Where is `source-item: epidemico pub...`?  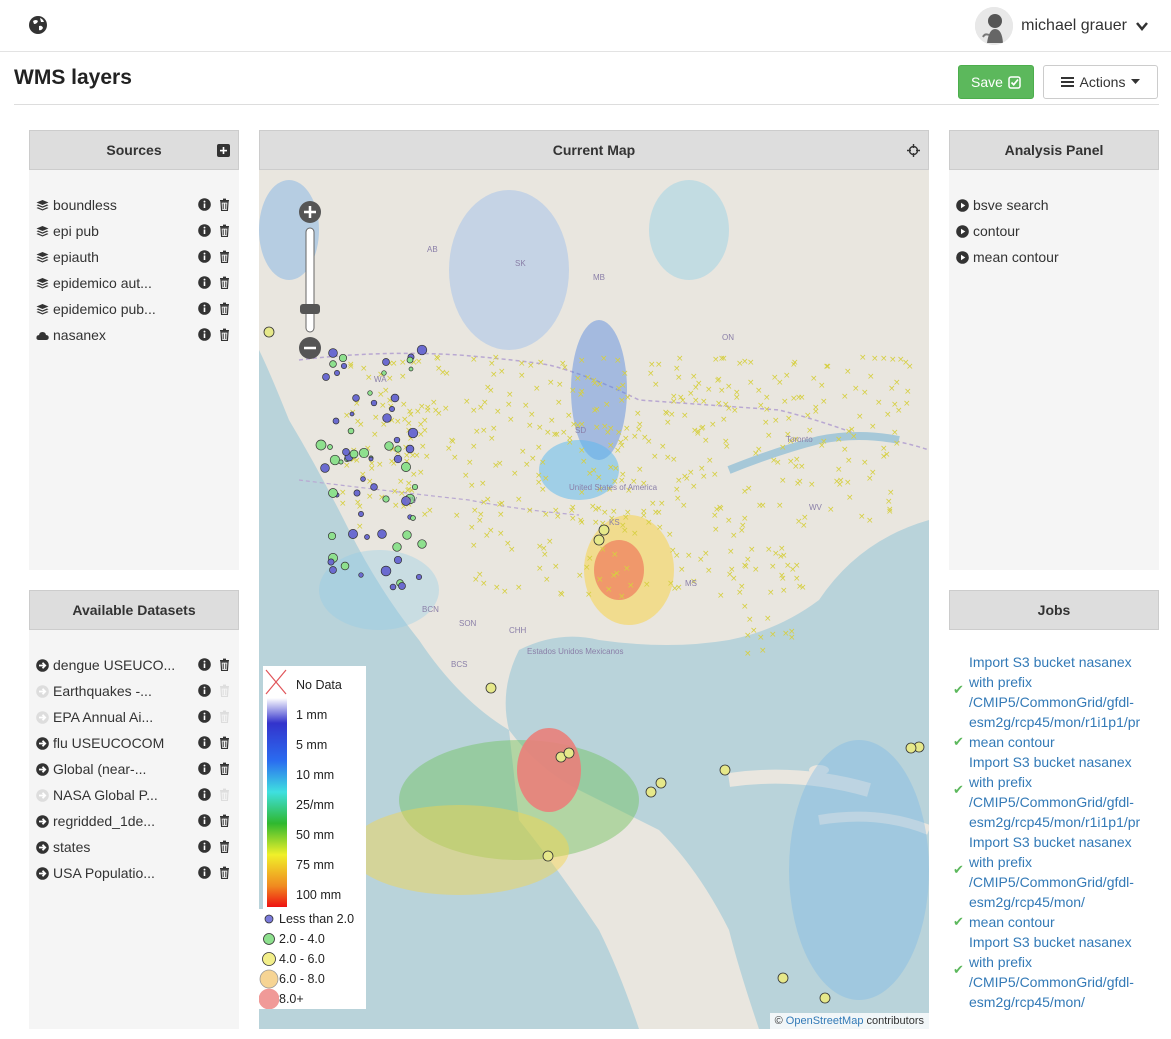 source-item: epidemico pub... is located at coordinates (134, 309).